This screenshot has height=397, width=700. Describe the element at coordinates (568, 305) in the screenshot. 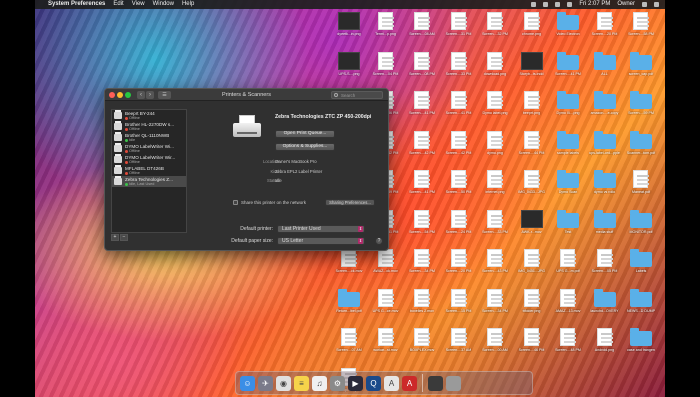

I see `desktop-file-icon: AMAZ...13.mov` at that location.